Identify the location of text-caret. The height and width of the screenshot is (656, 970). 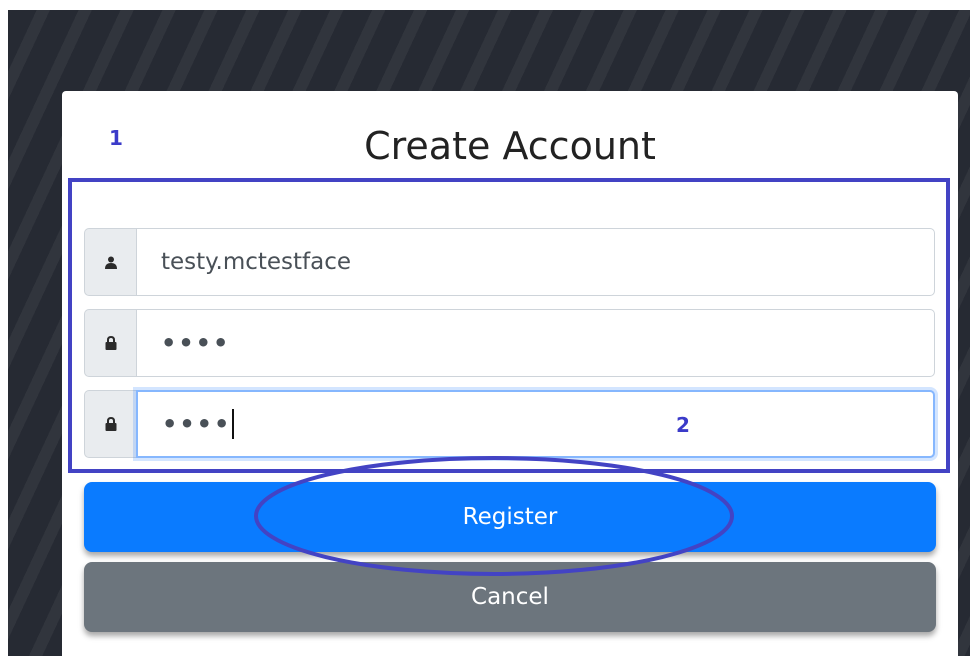
(233, 424).